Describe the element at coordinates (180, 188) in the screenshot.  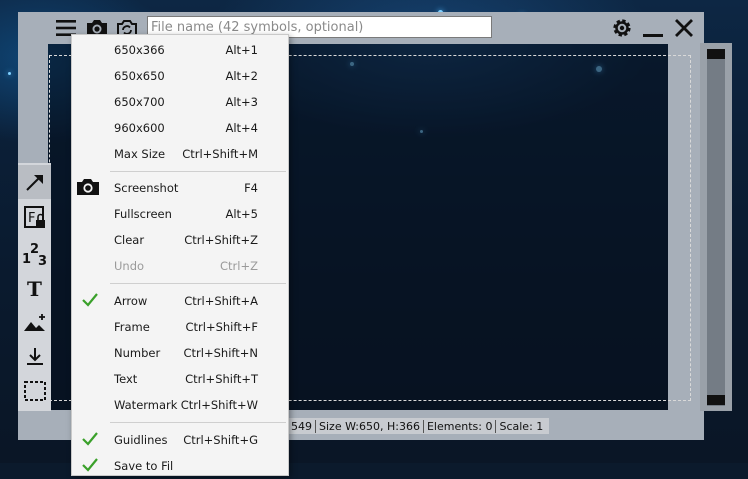
I see `menu-item-screenshot: Screenshot F4` at that location.